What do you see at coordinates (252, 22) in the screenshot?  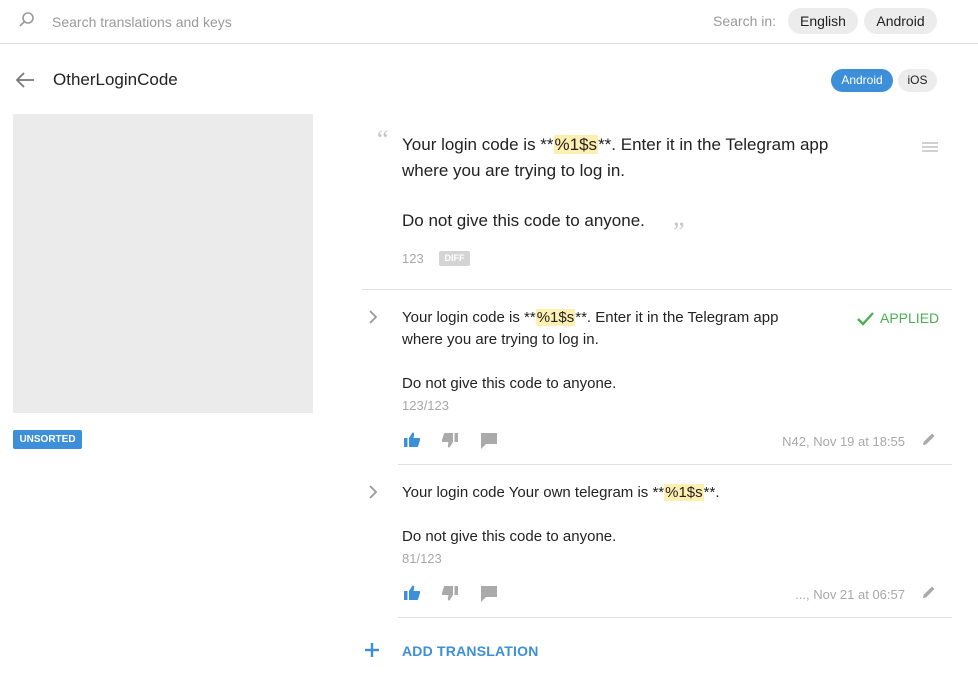 I see `search-input` at bounding box center [252, 22].